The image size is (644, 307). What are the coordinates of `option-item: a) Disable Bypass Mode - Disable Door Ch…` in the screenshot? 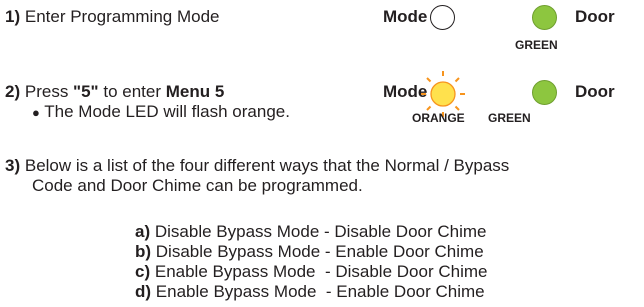 It's located at (311, 232).